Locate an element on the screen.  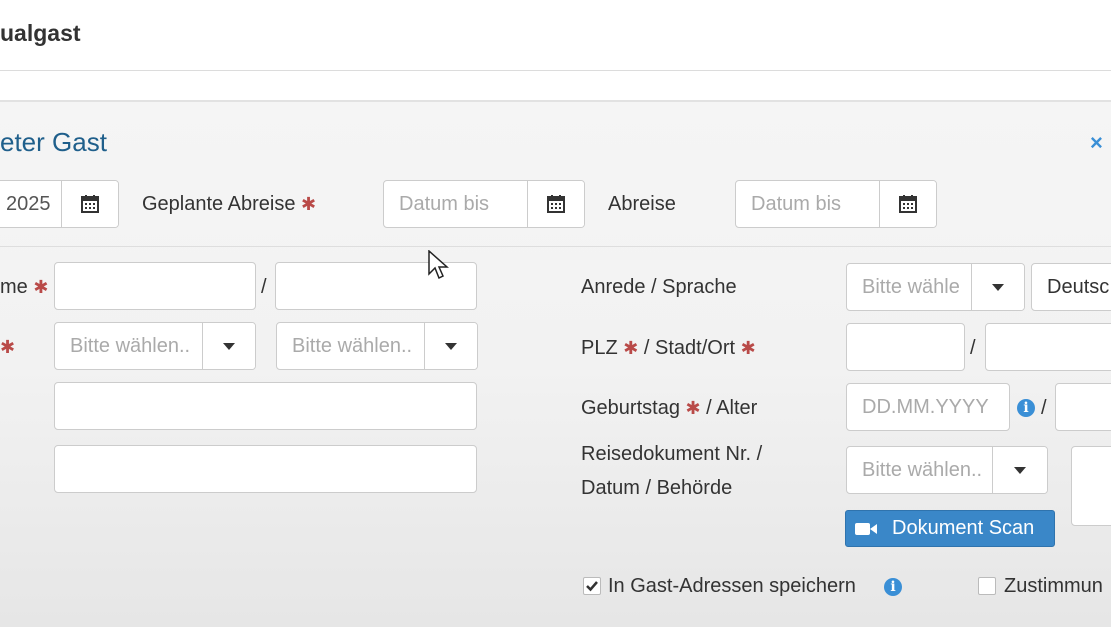
planned-departure-label: Geplante Abreise ✱ is located at coordinates (229, 204).